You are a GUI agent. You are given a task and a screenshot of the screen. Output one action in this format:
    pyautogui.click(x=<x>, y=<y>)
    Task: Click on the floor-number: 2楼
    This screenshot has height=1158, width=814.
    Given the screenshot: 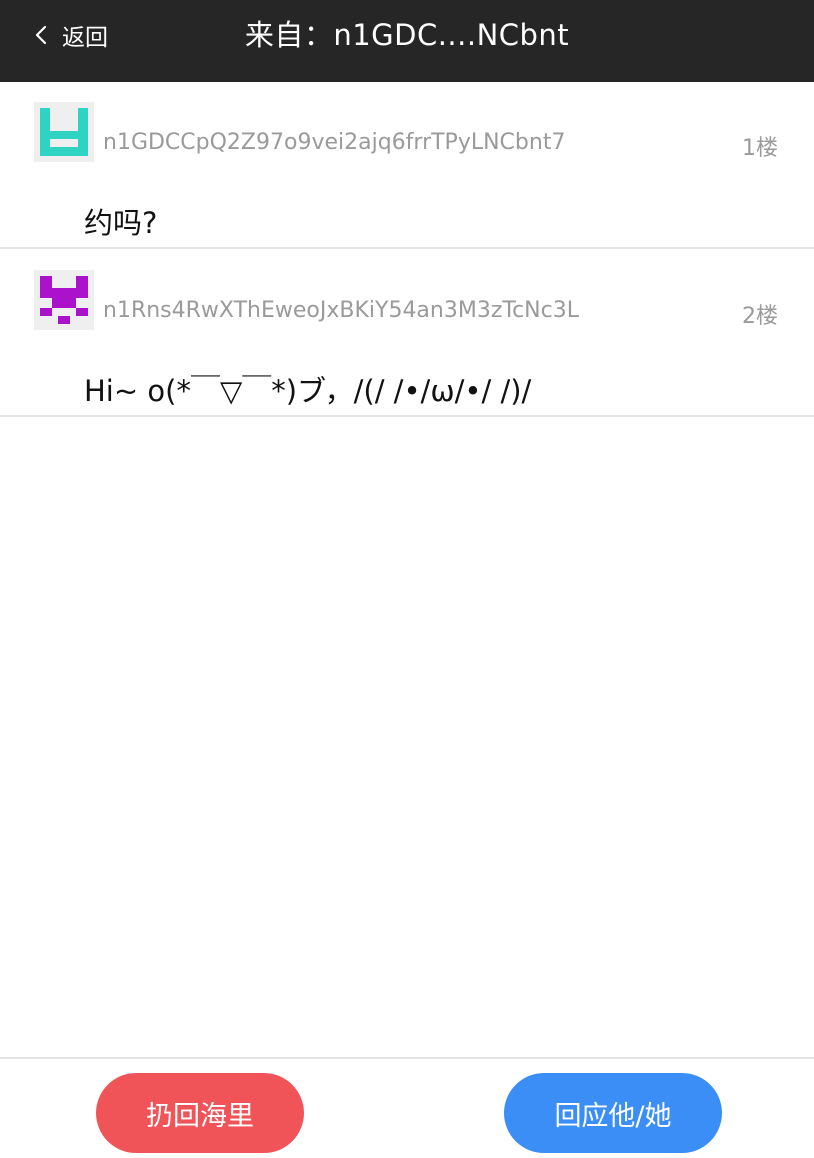 What is the action you would take?
    pyautogui.click(x=760, y=316)
    